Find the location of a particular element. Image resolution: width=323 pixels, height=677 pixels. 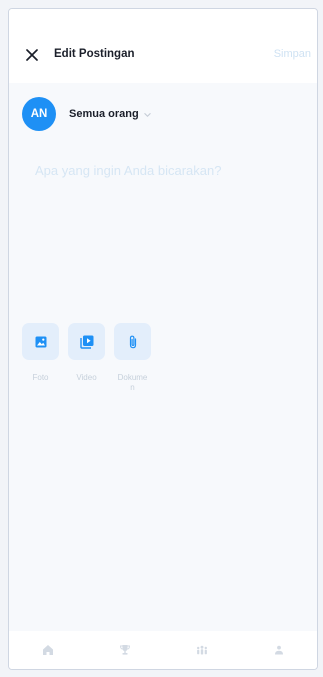

paperclip-icon is located at coordinates (132, 341).